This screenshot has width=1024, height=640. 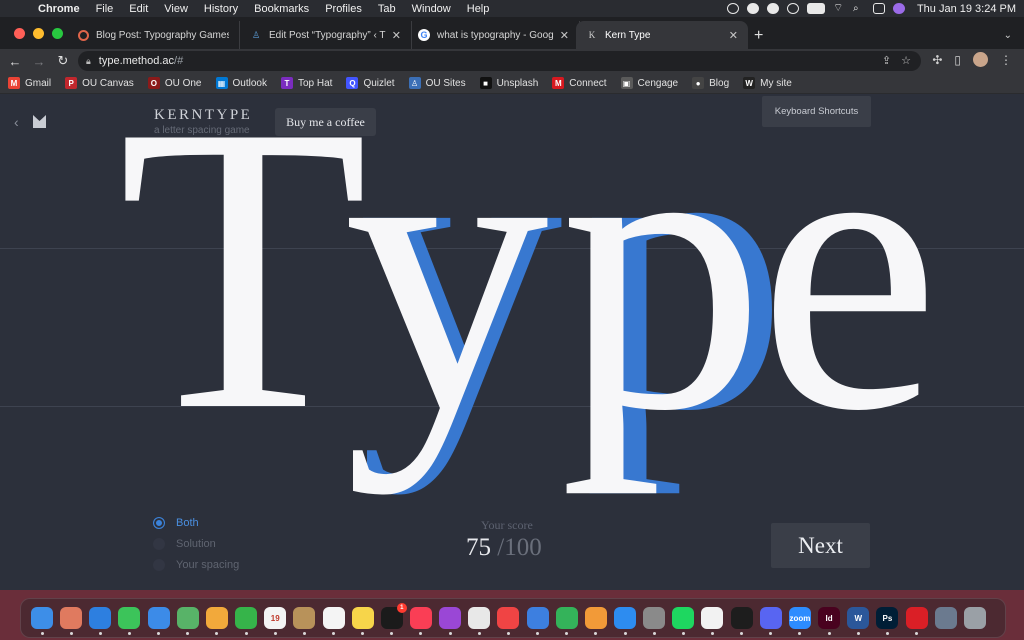 What do you see at coordinates (187, 618) in the screenshot?
I see `dock-maps-icon` at bounding box center [187, 618].